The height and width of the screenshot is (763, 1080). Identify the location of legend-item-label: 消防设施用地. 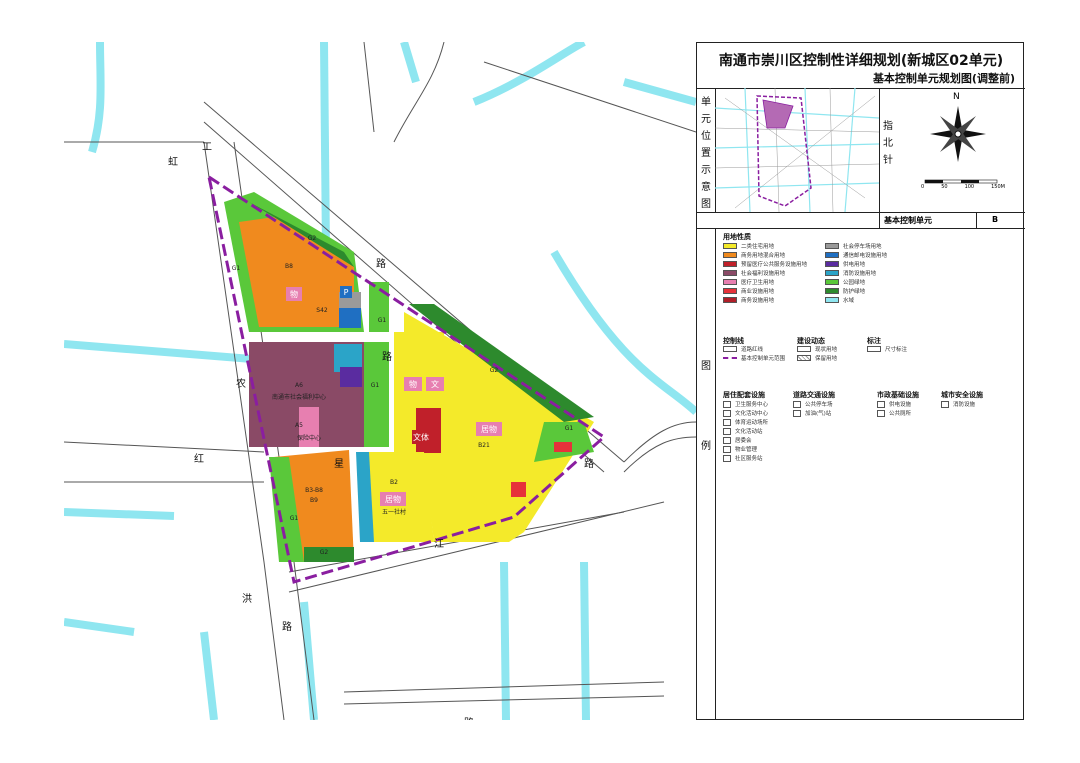
(860, 274).